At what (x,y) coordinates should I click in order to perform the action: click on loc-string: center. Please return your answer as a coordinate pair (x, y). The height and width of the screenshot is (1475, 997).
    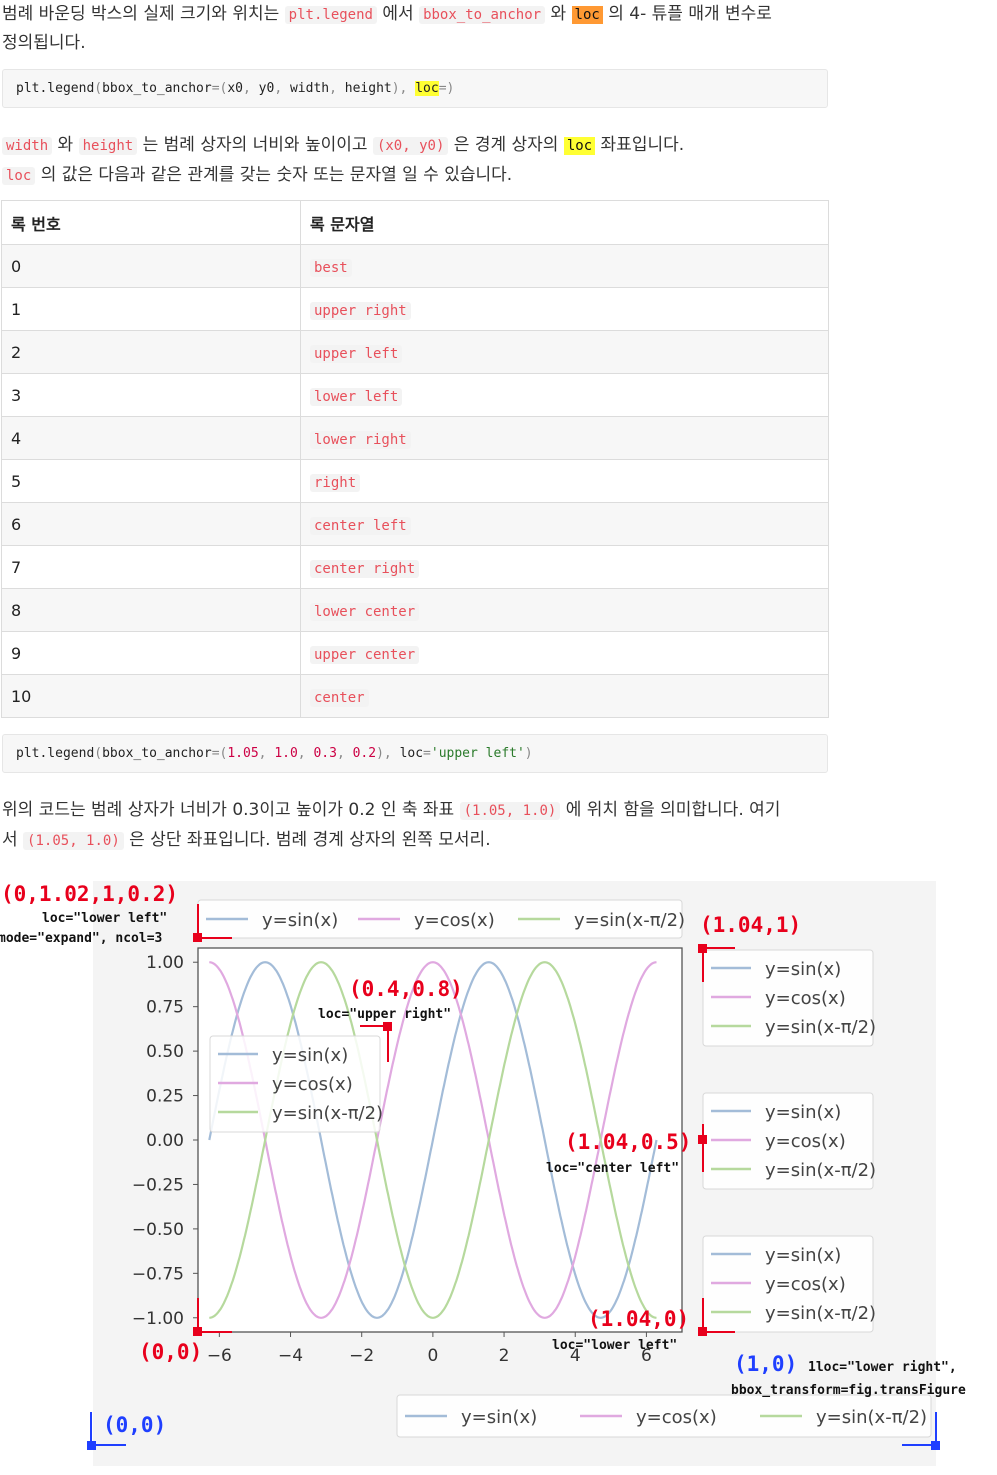
    Looking at the image, I should click on (339, 697).